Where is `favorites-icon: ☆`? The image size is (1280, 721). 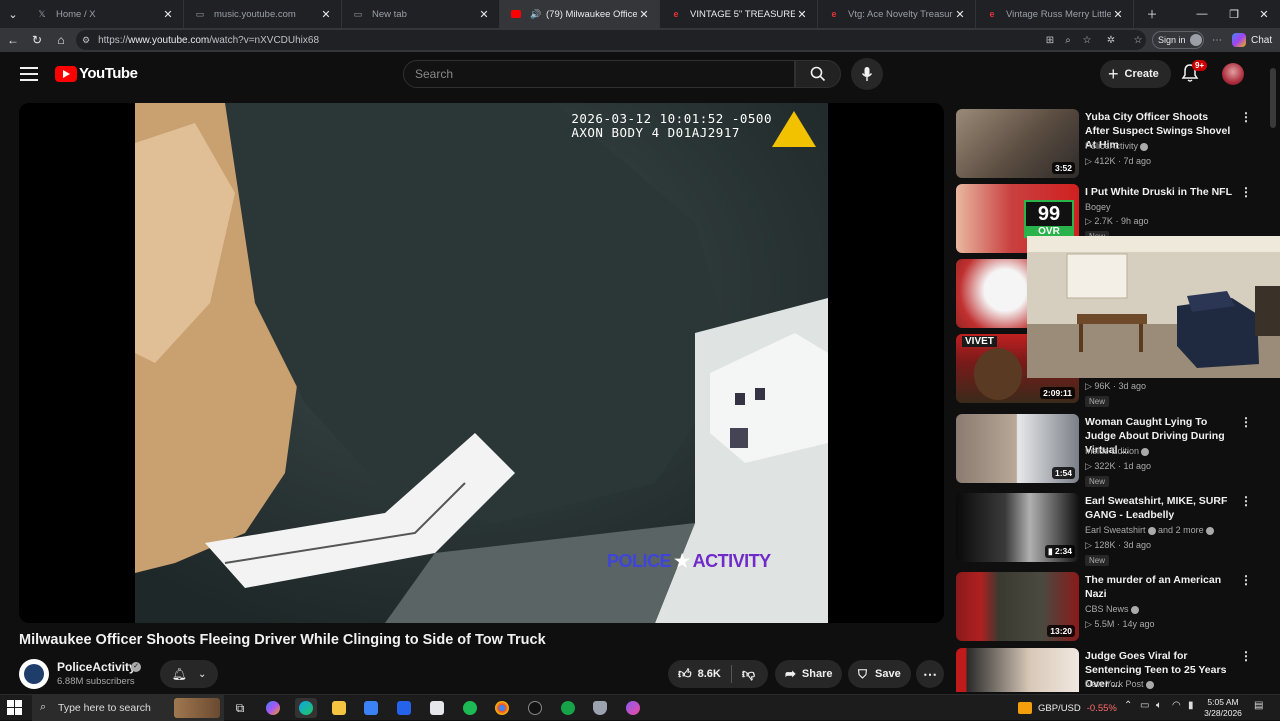
favorites-icon: ☆ is located at coordinates (1138, 40).